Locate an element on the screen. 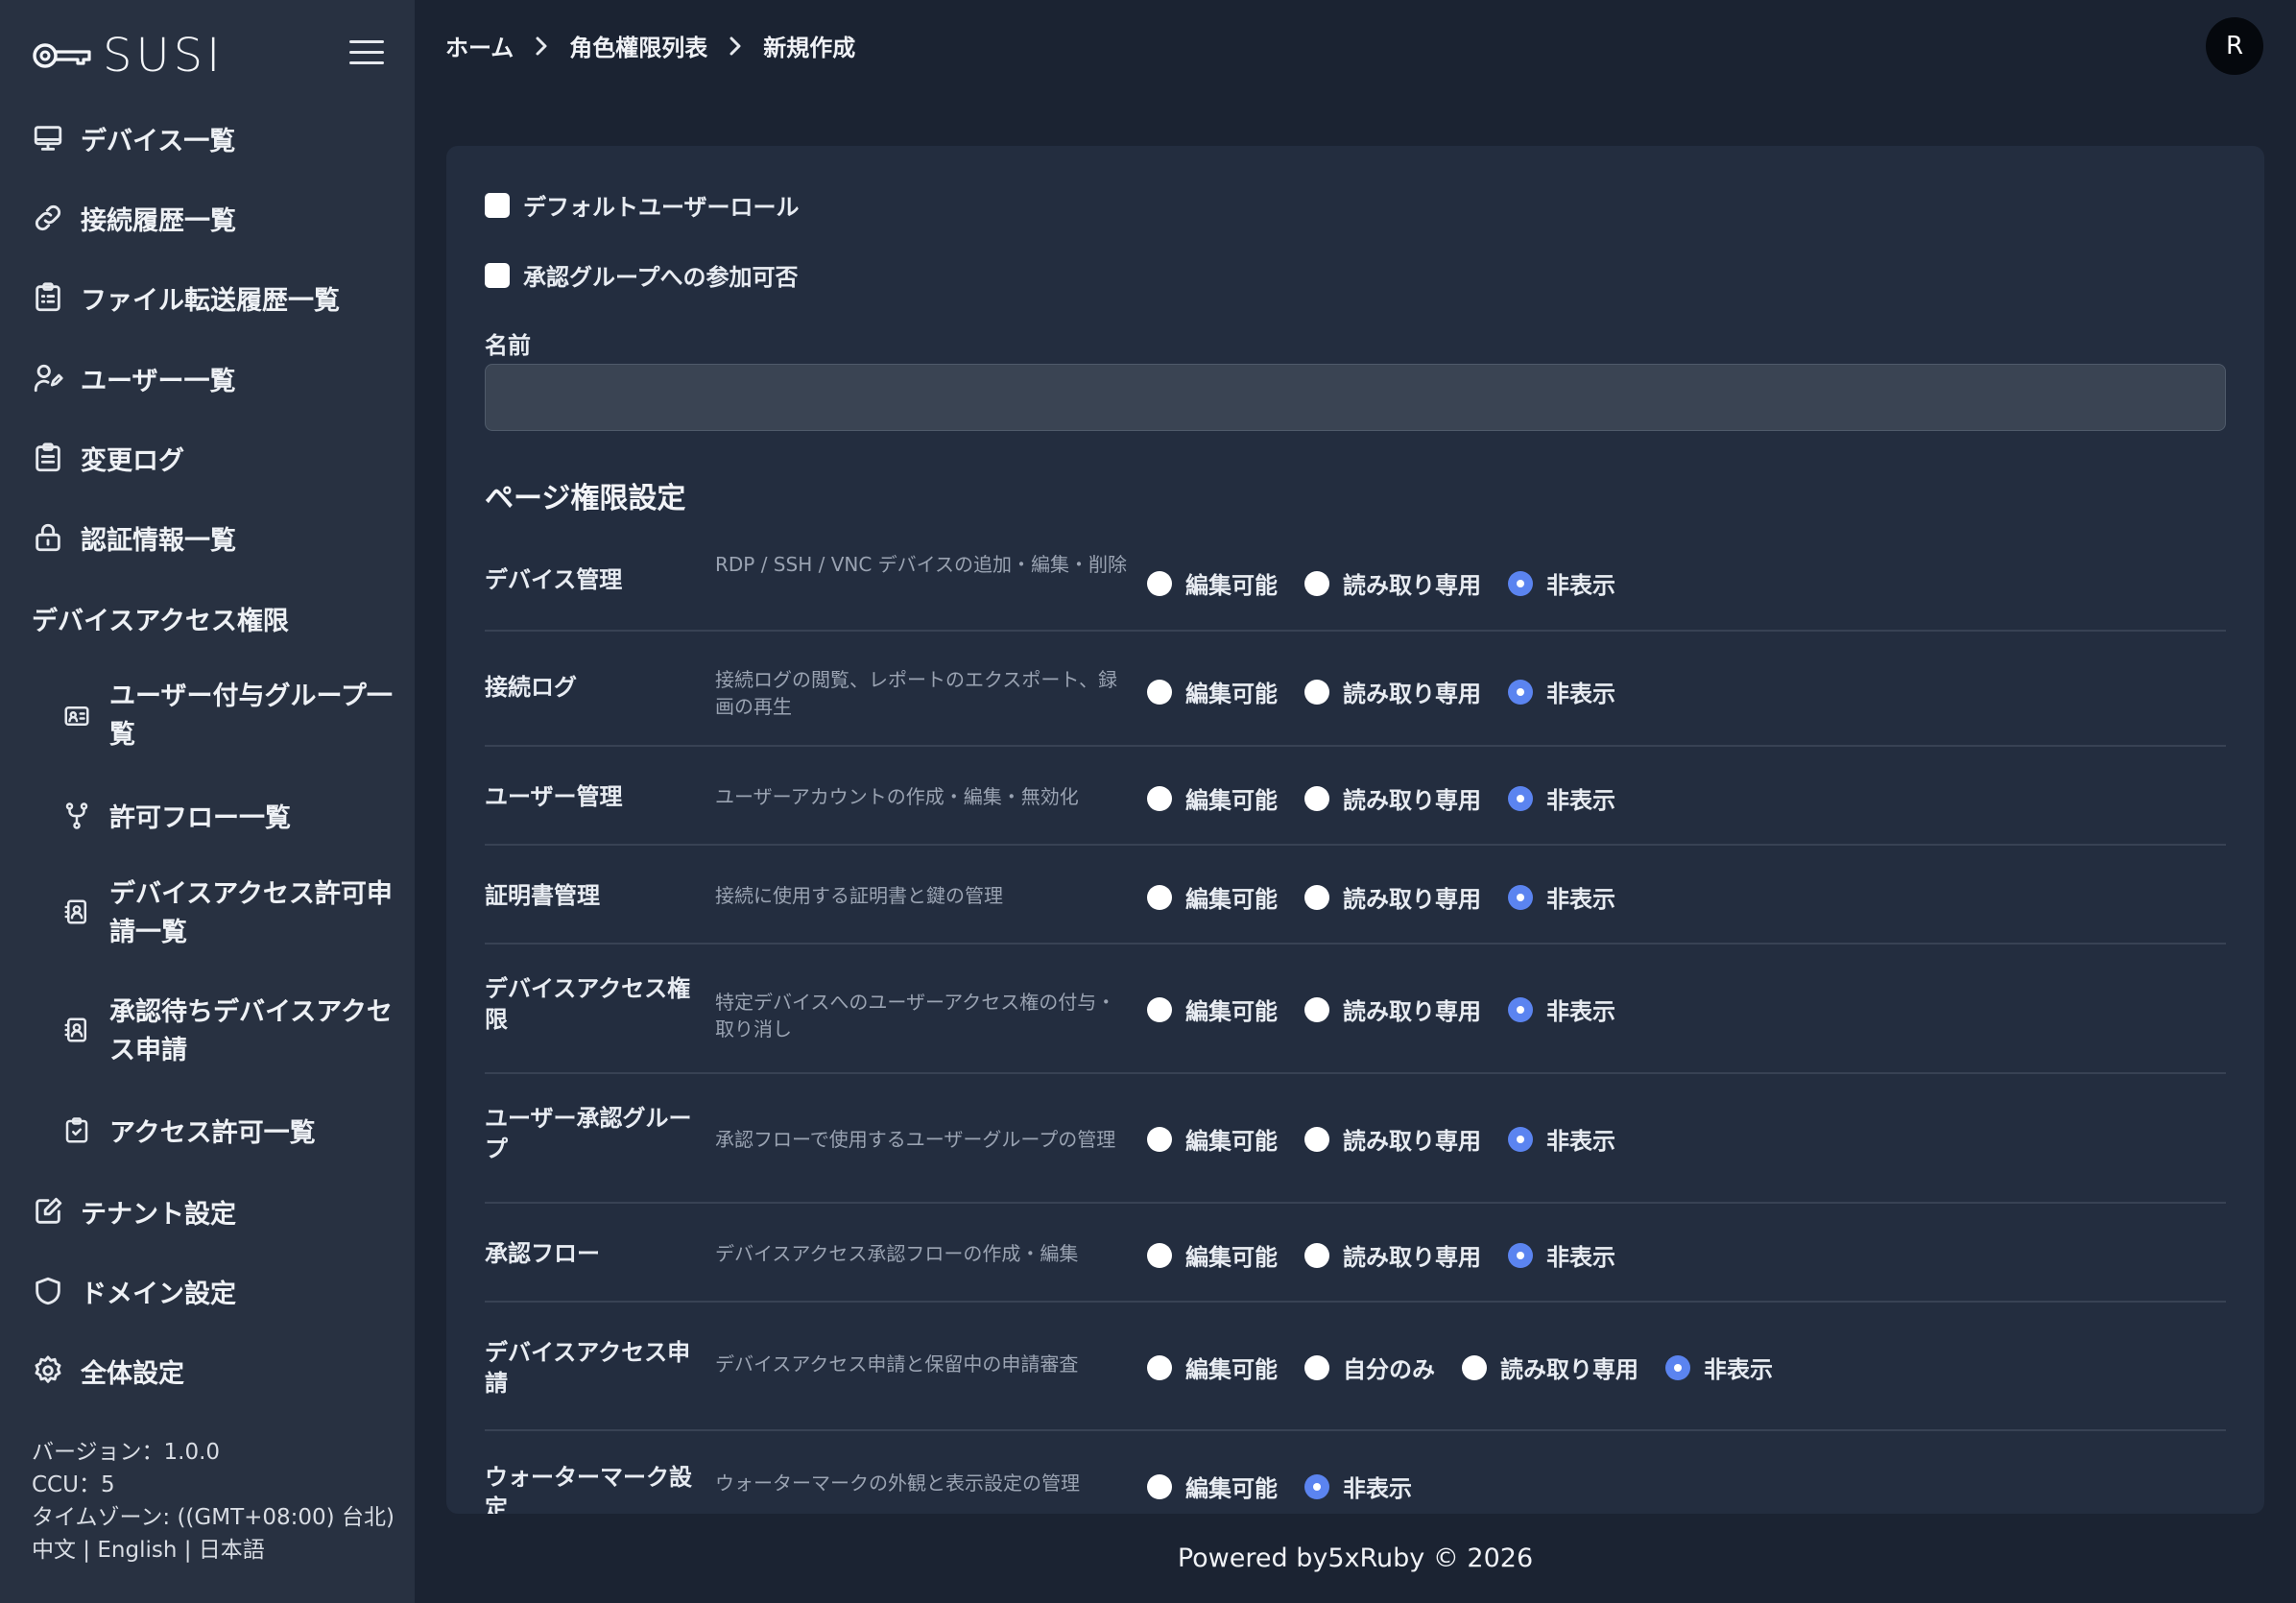  footer-text: Powered by5xRuby © 2026 is located at coordinates (1355, 1558).